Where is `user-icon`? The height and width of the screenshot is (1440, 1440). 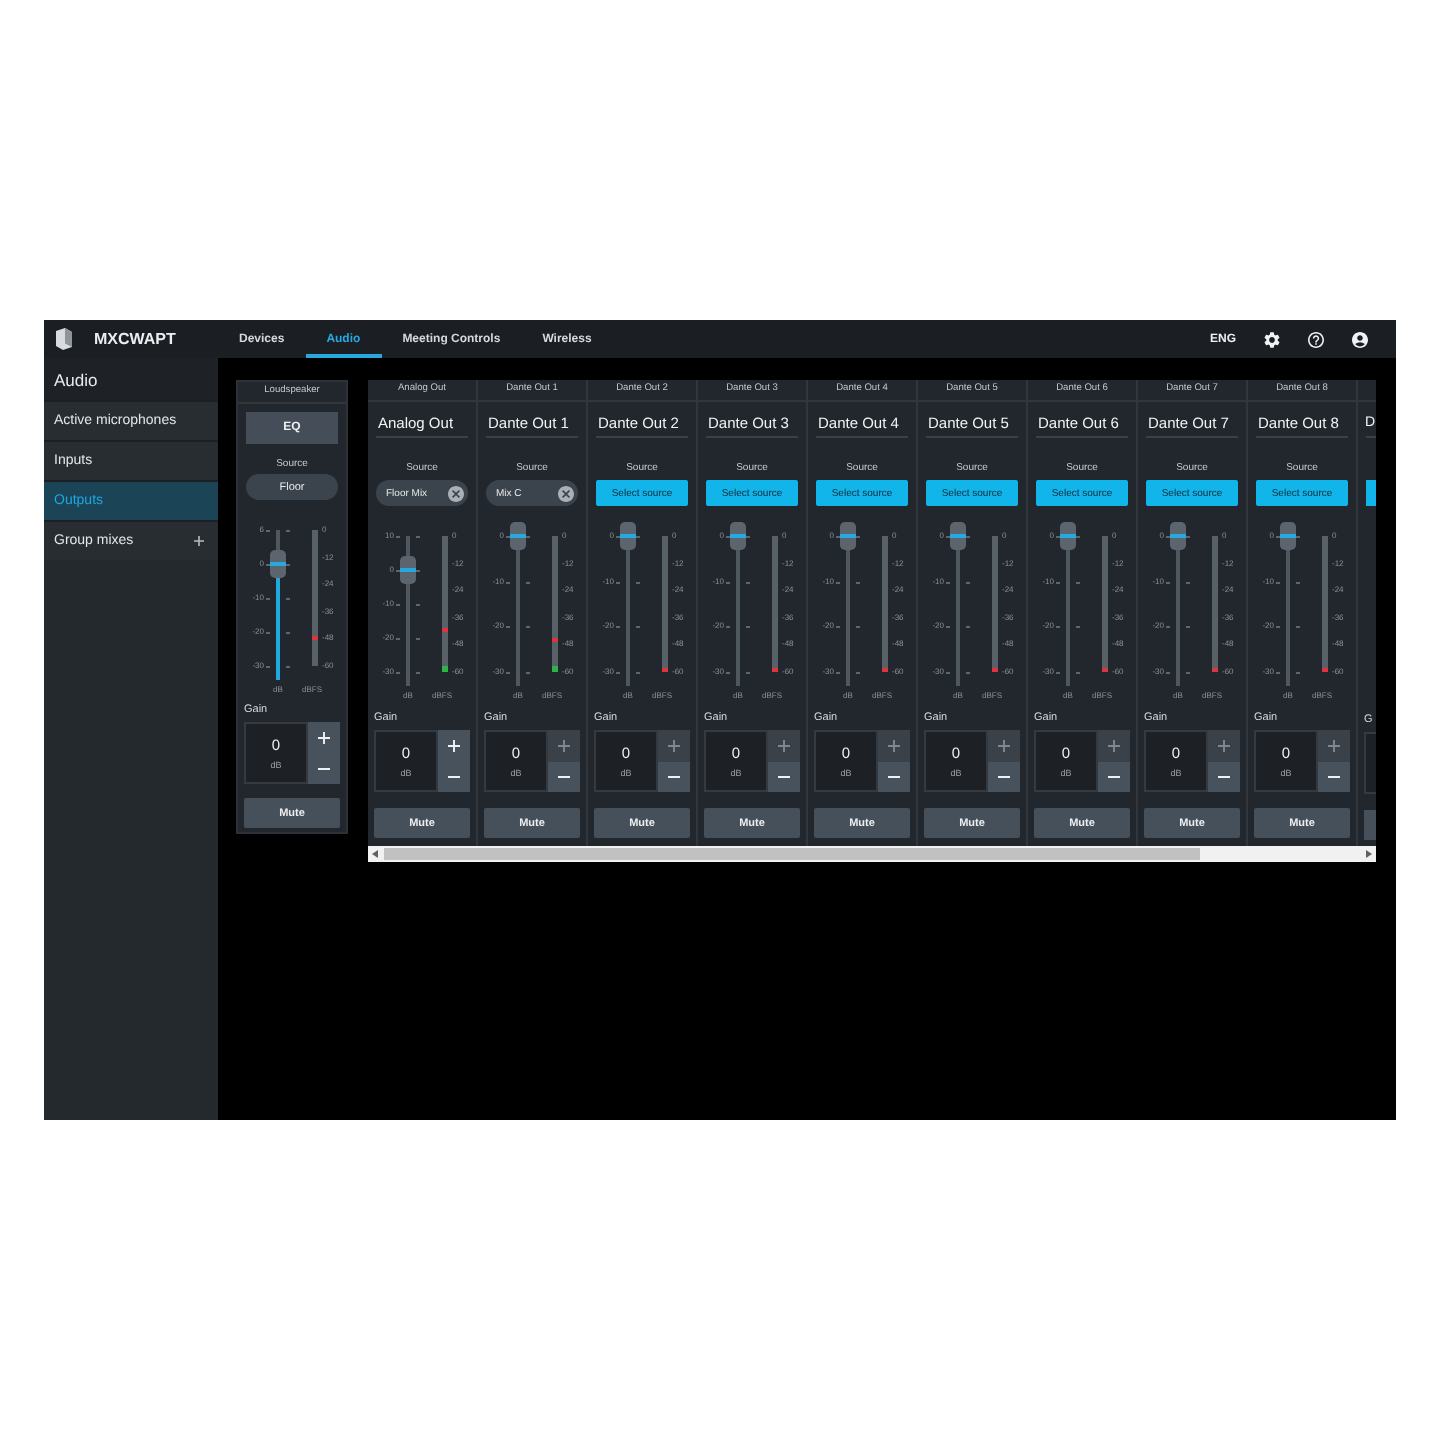 user-icon is located at coordinates (1360, 339).